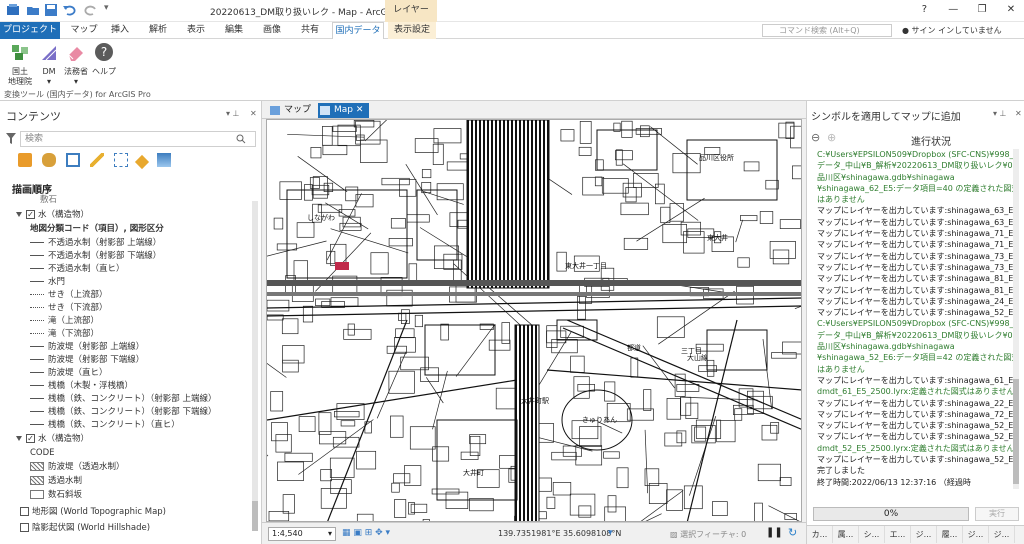  What do you see at coordinates (69, 295) in the screenshot?
I see `legend-item: せき（上流部）` at bounding box center [69, 295].